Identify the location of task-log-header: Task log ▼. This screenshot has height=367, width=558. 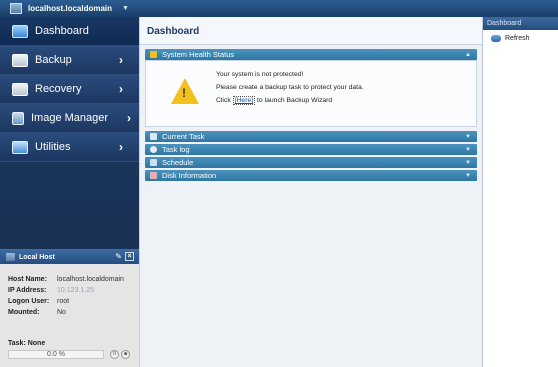
(311, 149).